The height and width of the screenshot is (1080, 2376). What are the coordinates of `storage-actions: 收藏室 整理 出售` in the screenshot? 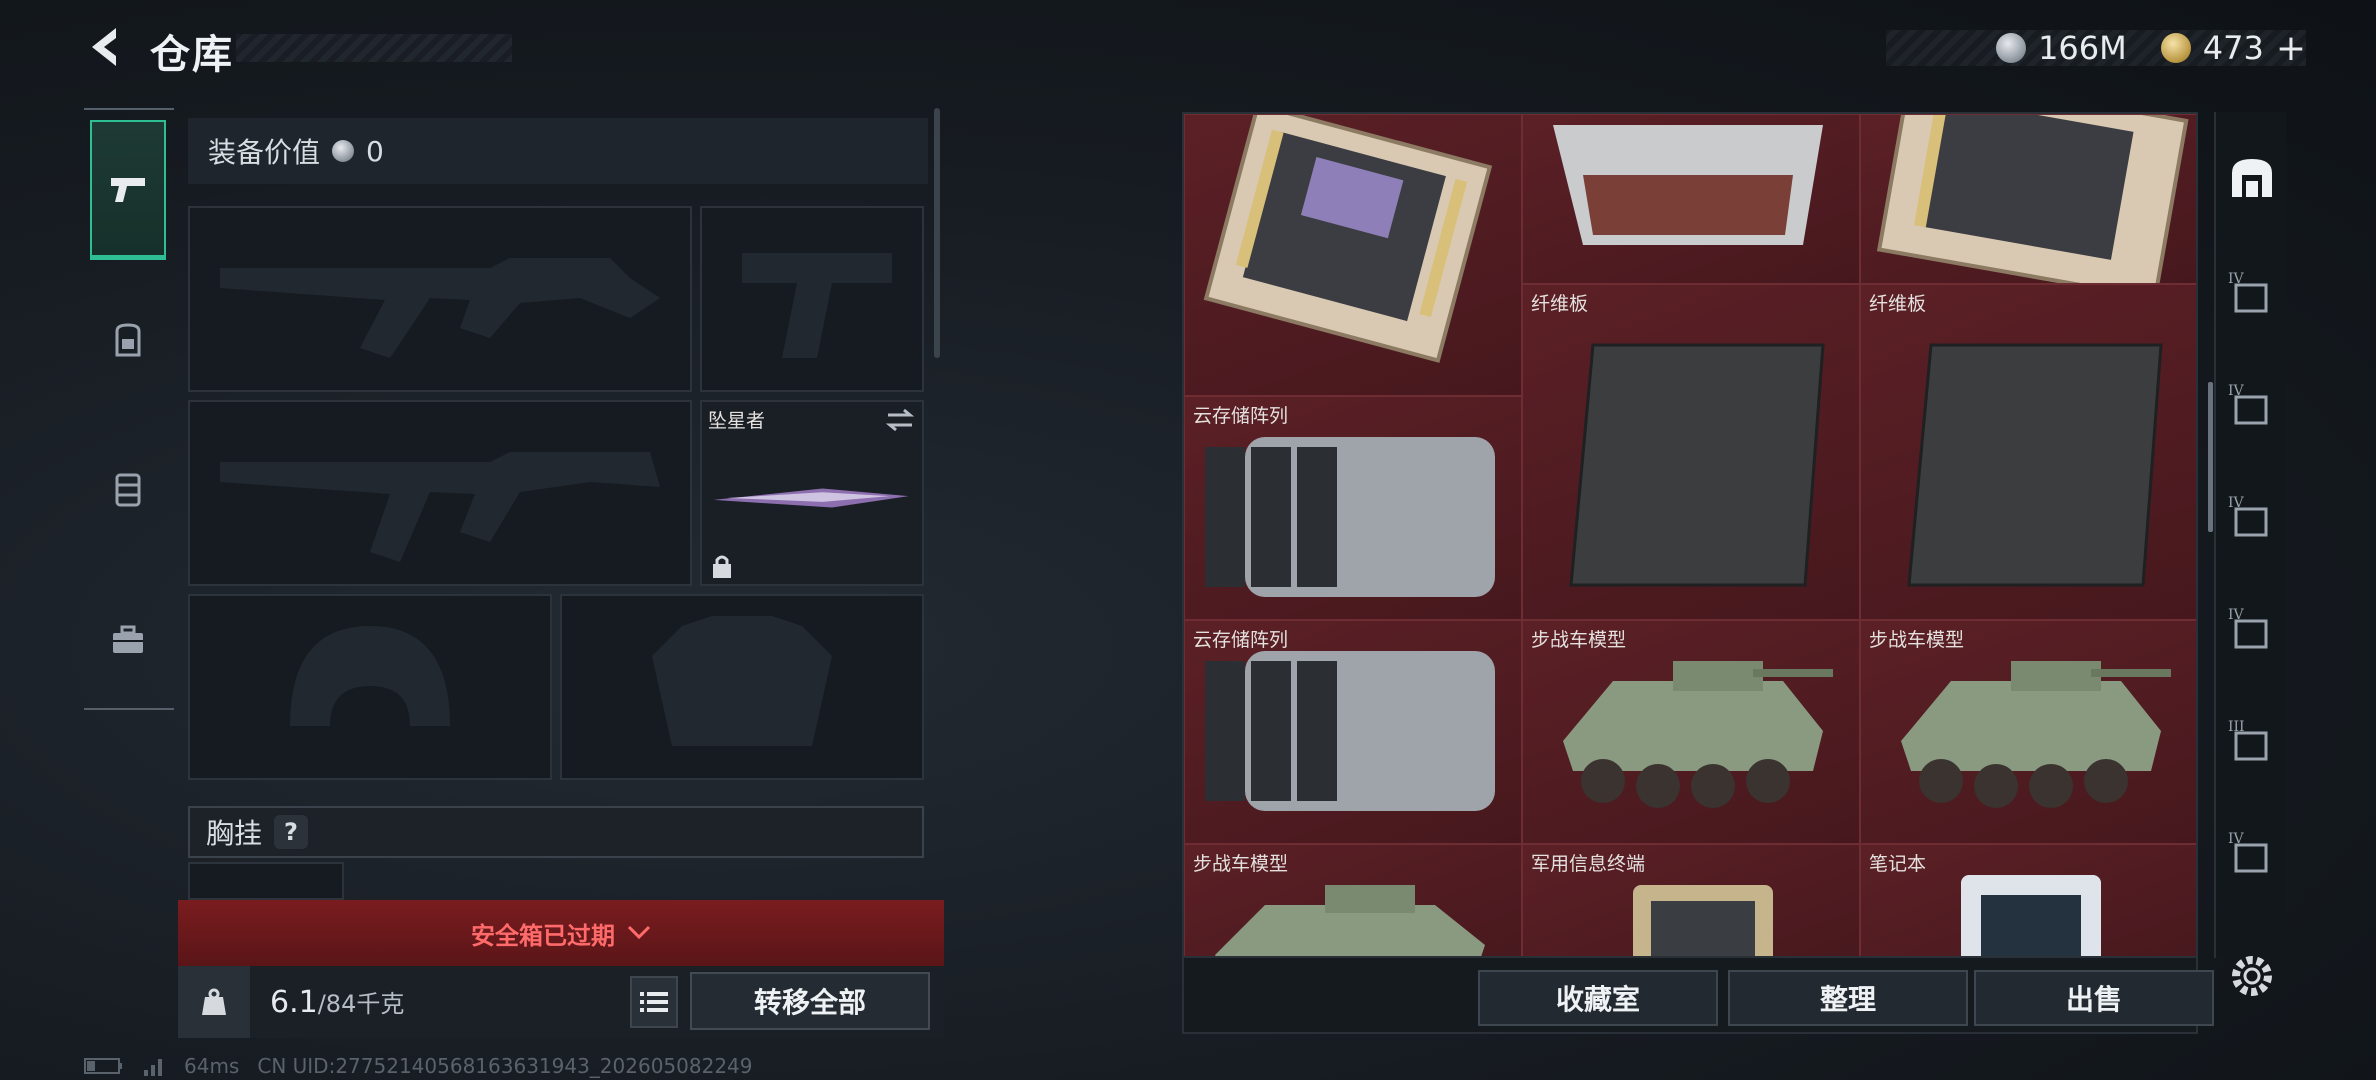 It's located at (1698, 996).